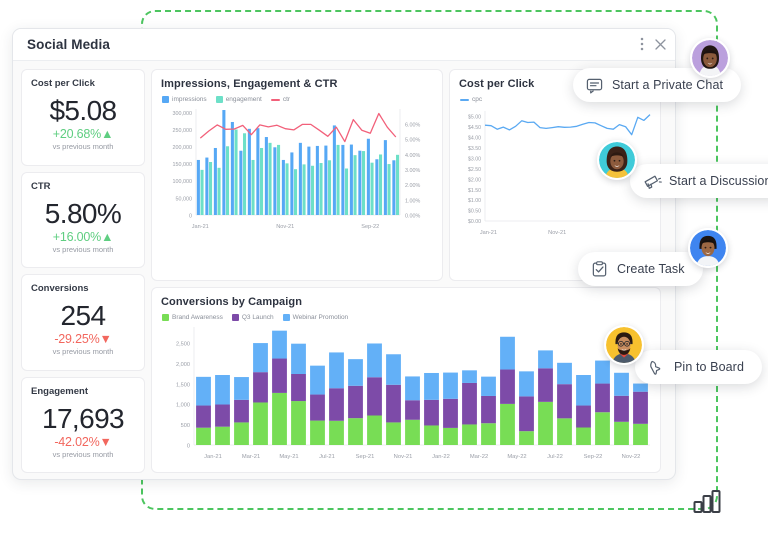 The height and width of the screenshot is (533, 768). I want to click on kpi-delta-value: -29.25%, so click(77, 339).